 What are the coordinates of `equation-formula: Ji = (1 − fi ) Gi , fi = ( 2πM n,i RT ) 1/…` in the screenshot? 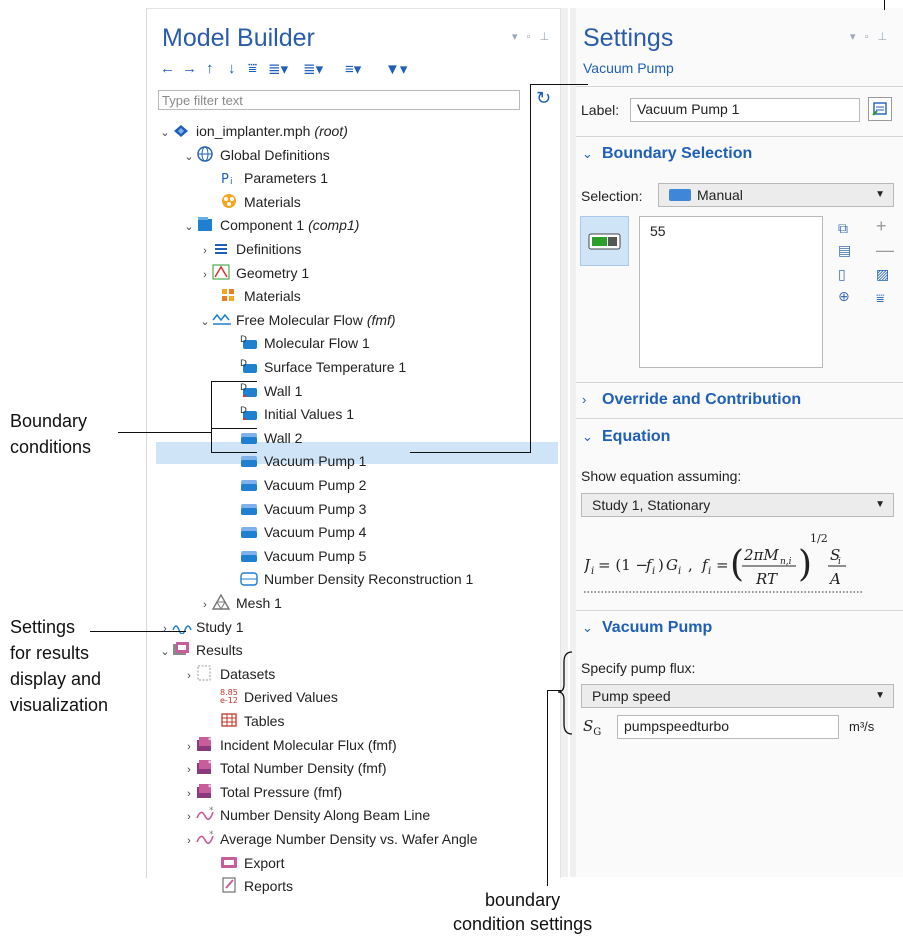 It's located at (721, 562).